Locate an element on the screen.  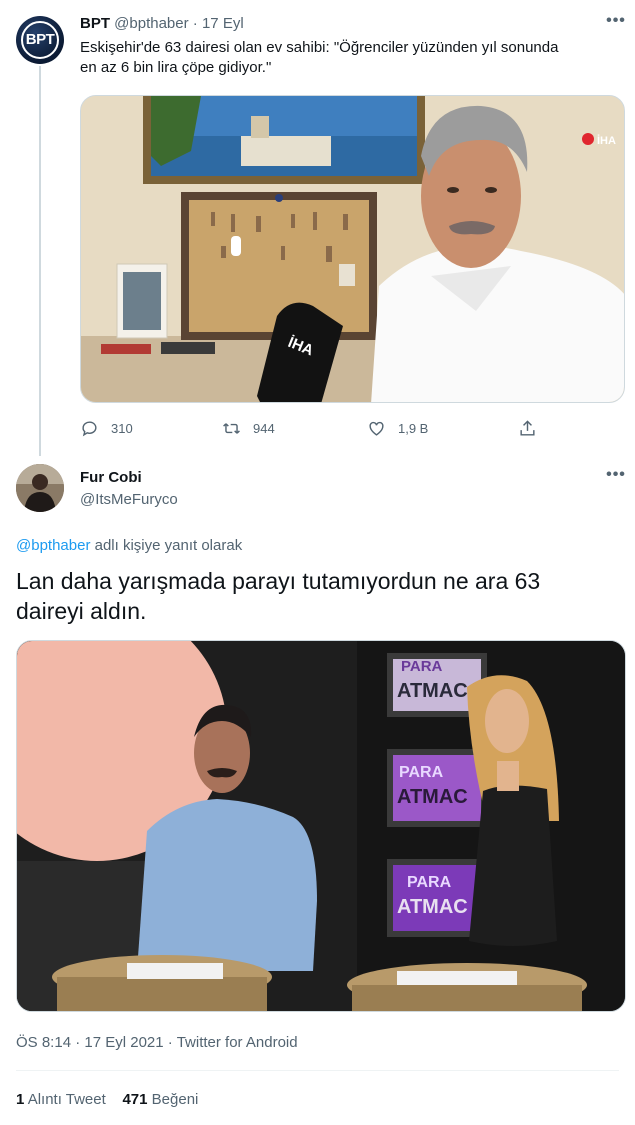
retweet-button: 944 is located at coordinates (248, 428).